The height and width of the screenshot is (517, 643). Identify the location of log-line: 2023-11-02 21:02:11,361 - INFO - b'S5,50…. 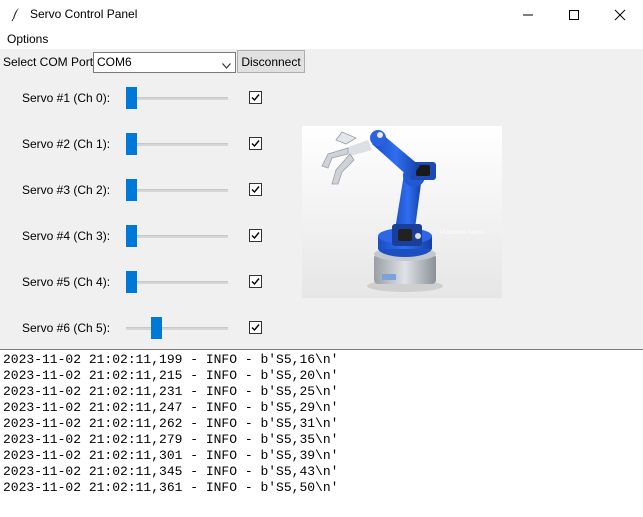
(171, 487).